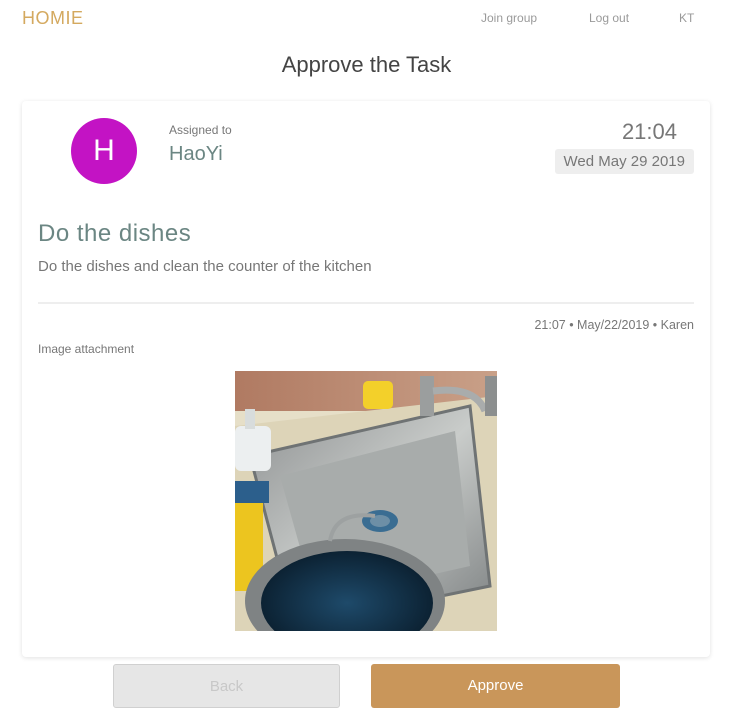 The width and height of the screenshot is (733, 718). I want to click on image-attachment, so click(366, 501).